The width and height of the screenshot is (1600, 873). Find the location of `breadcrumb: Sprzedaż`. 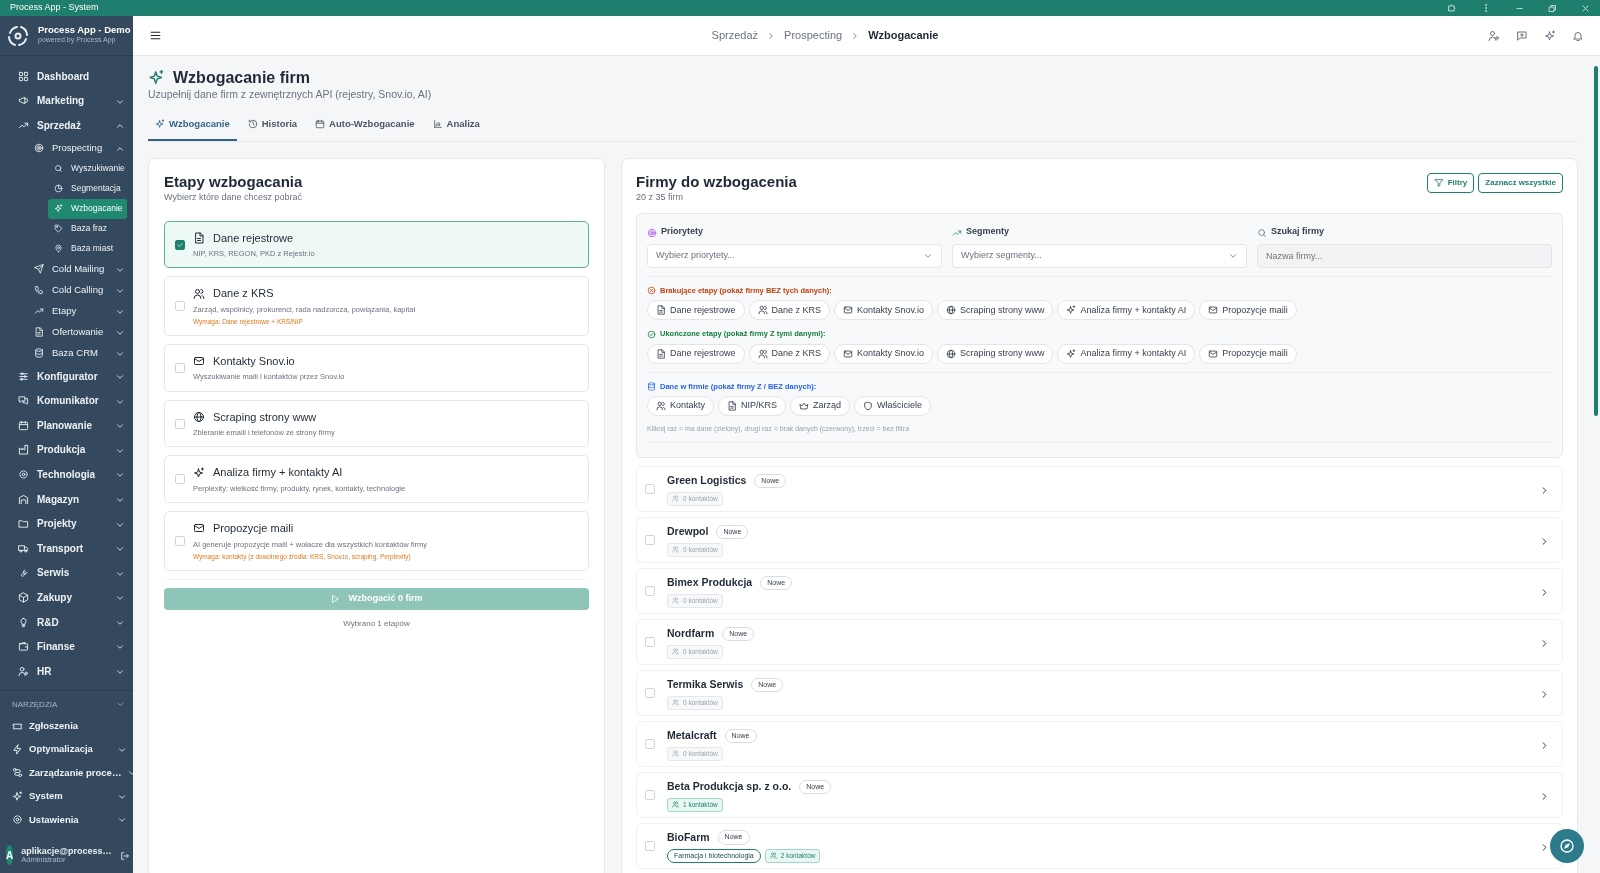

breadcrumb: Sprzedaż is located at coordinates (735, 35).